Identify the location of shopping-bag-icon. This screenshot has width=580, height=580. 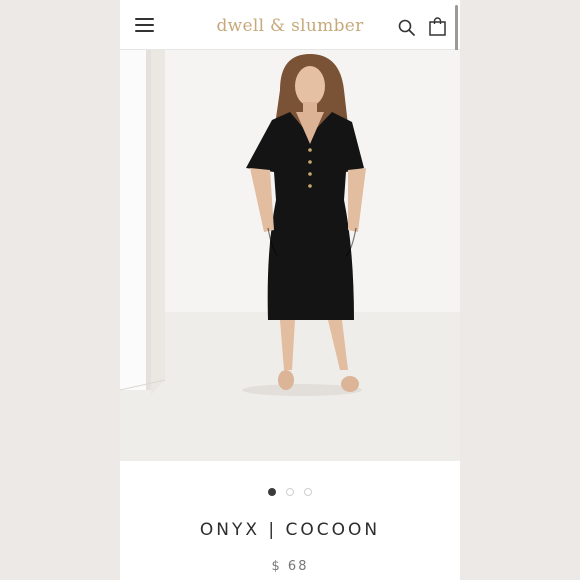
(437, 26).